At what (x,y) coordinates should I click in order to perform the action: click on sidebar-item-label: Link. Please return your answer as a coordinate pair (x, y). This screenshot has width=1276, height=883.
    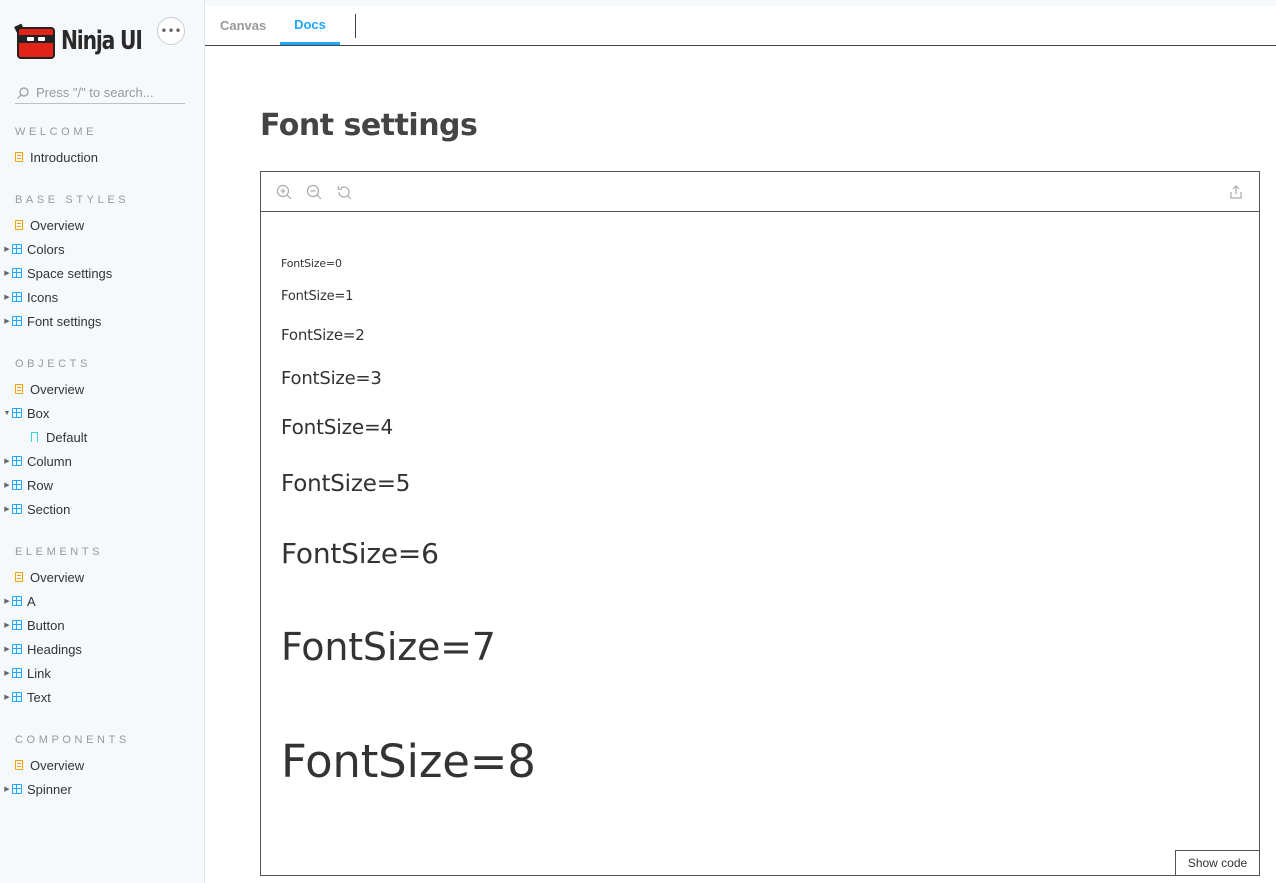
    Looking at the image, I should click on (39, 673).